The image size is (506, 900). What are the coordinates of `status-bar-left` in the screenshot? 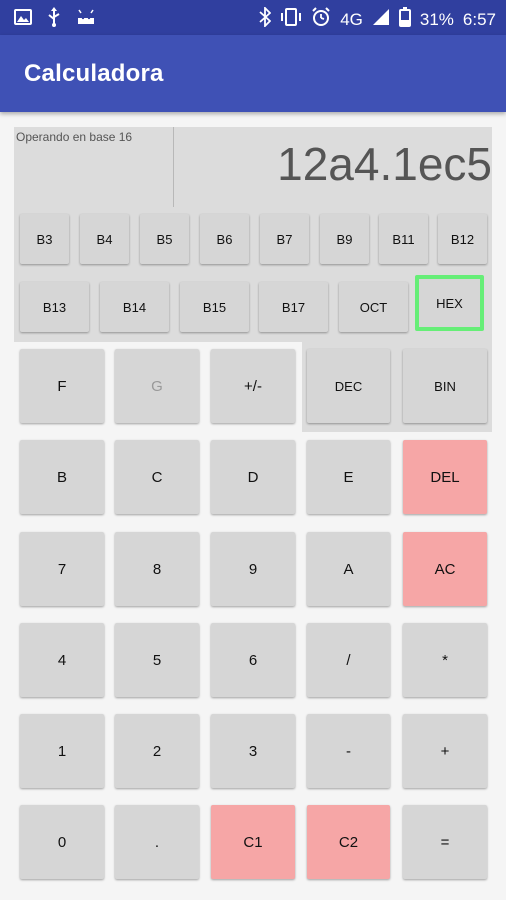 It's located at (55, 19).